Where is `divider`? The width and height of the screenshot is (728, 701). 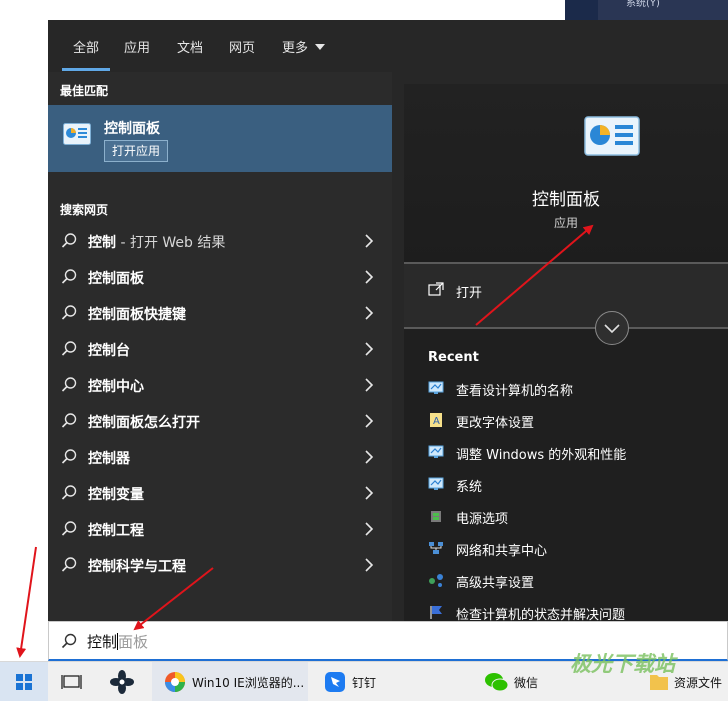
divider is located at coordinates (566, 328).